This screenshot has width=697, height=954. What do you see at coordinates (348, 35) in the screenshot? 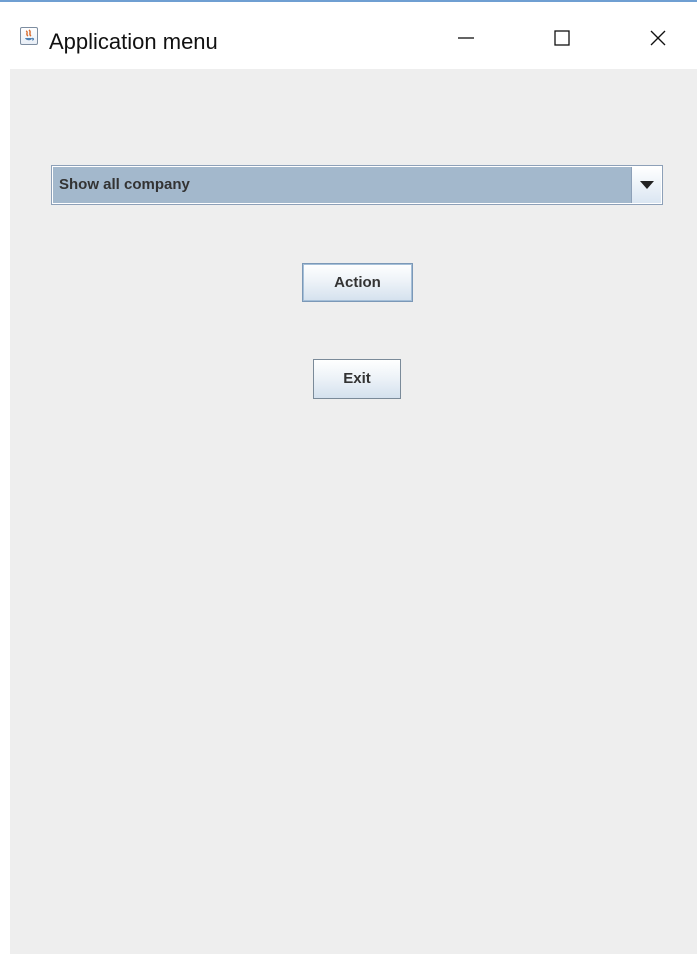
I see `window-titlebar: Application menu` at bounding box center [348, 35].